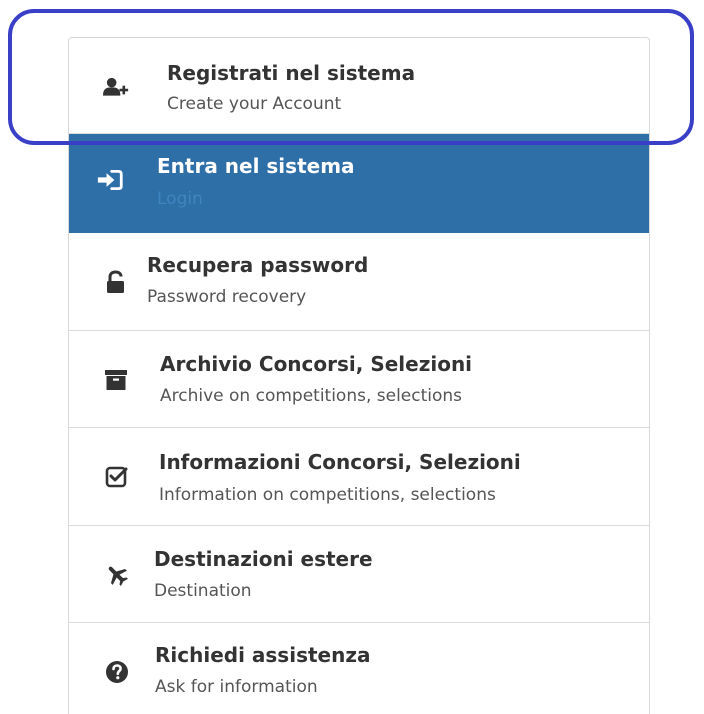 This screenshot has width=704, height=714. I want to click on menu-item-subtitle: Information on competitions, selections, so click(327, 495).